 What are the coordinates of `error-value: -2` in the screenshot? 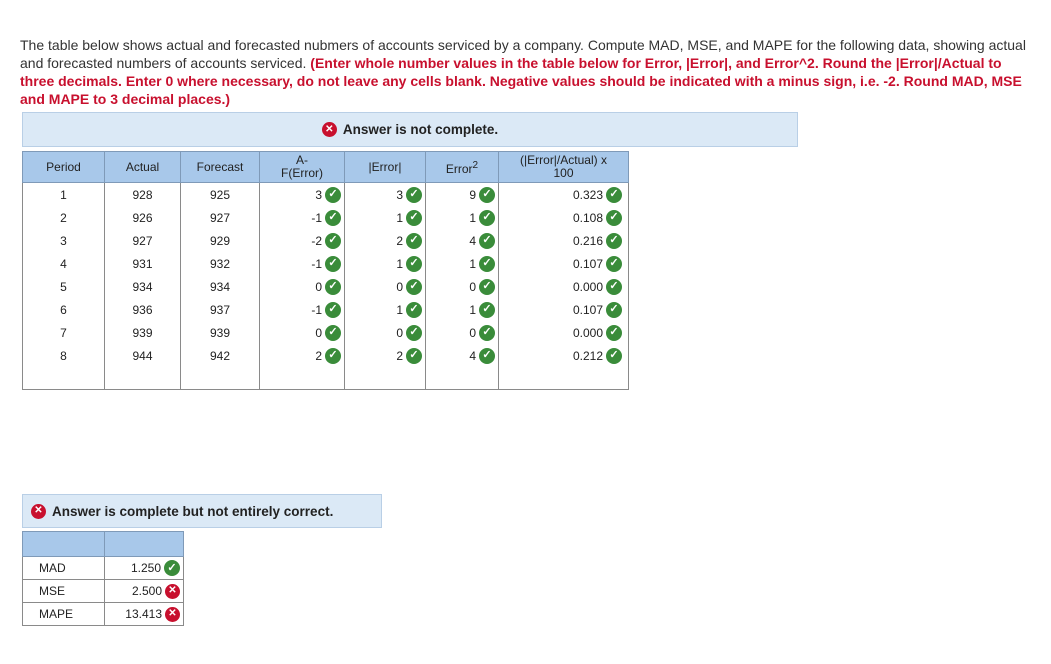 It's located at (316, 240).